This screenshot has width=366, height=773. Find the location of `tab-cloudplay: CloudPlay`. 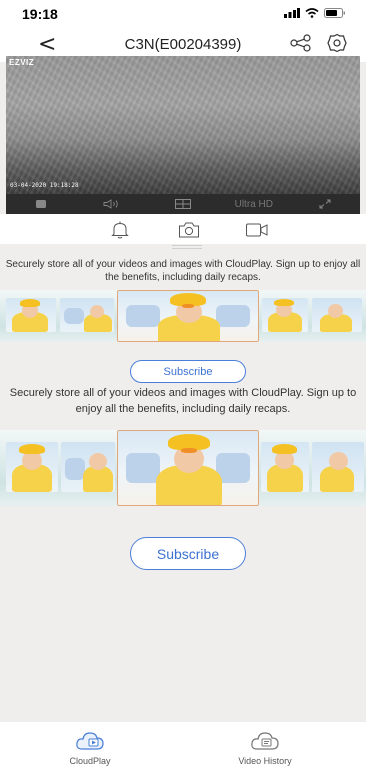

tab-cloudplay: CloudPlay is located at coordinates (90, 748).